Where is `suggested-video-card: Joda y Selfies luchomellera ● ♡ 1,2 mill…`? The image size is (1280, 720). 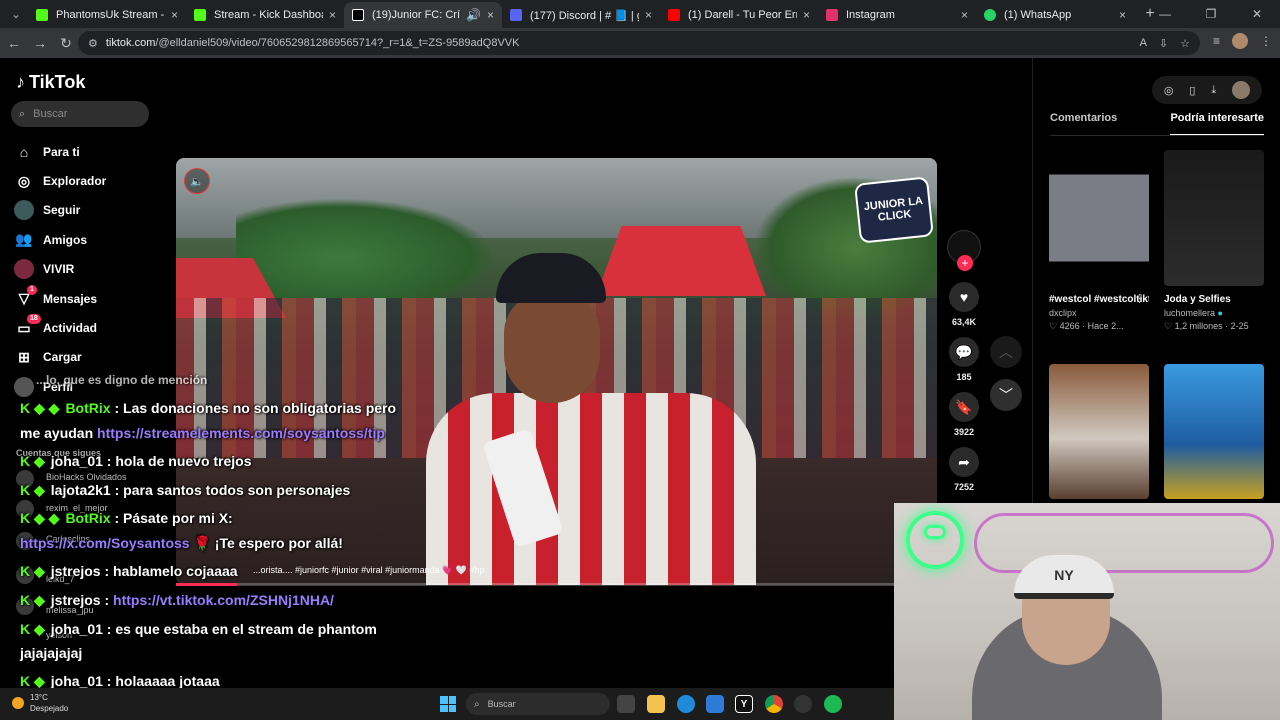
suggested-video-card: Joda y Selfies luchomellera ● ♡ 1,2 mill… is located at coordinates (1214, 241).